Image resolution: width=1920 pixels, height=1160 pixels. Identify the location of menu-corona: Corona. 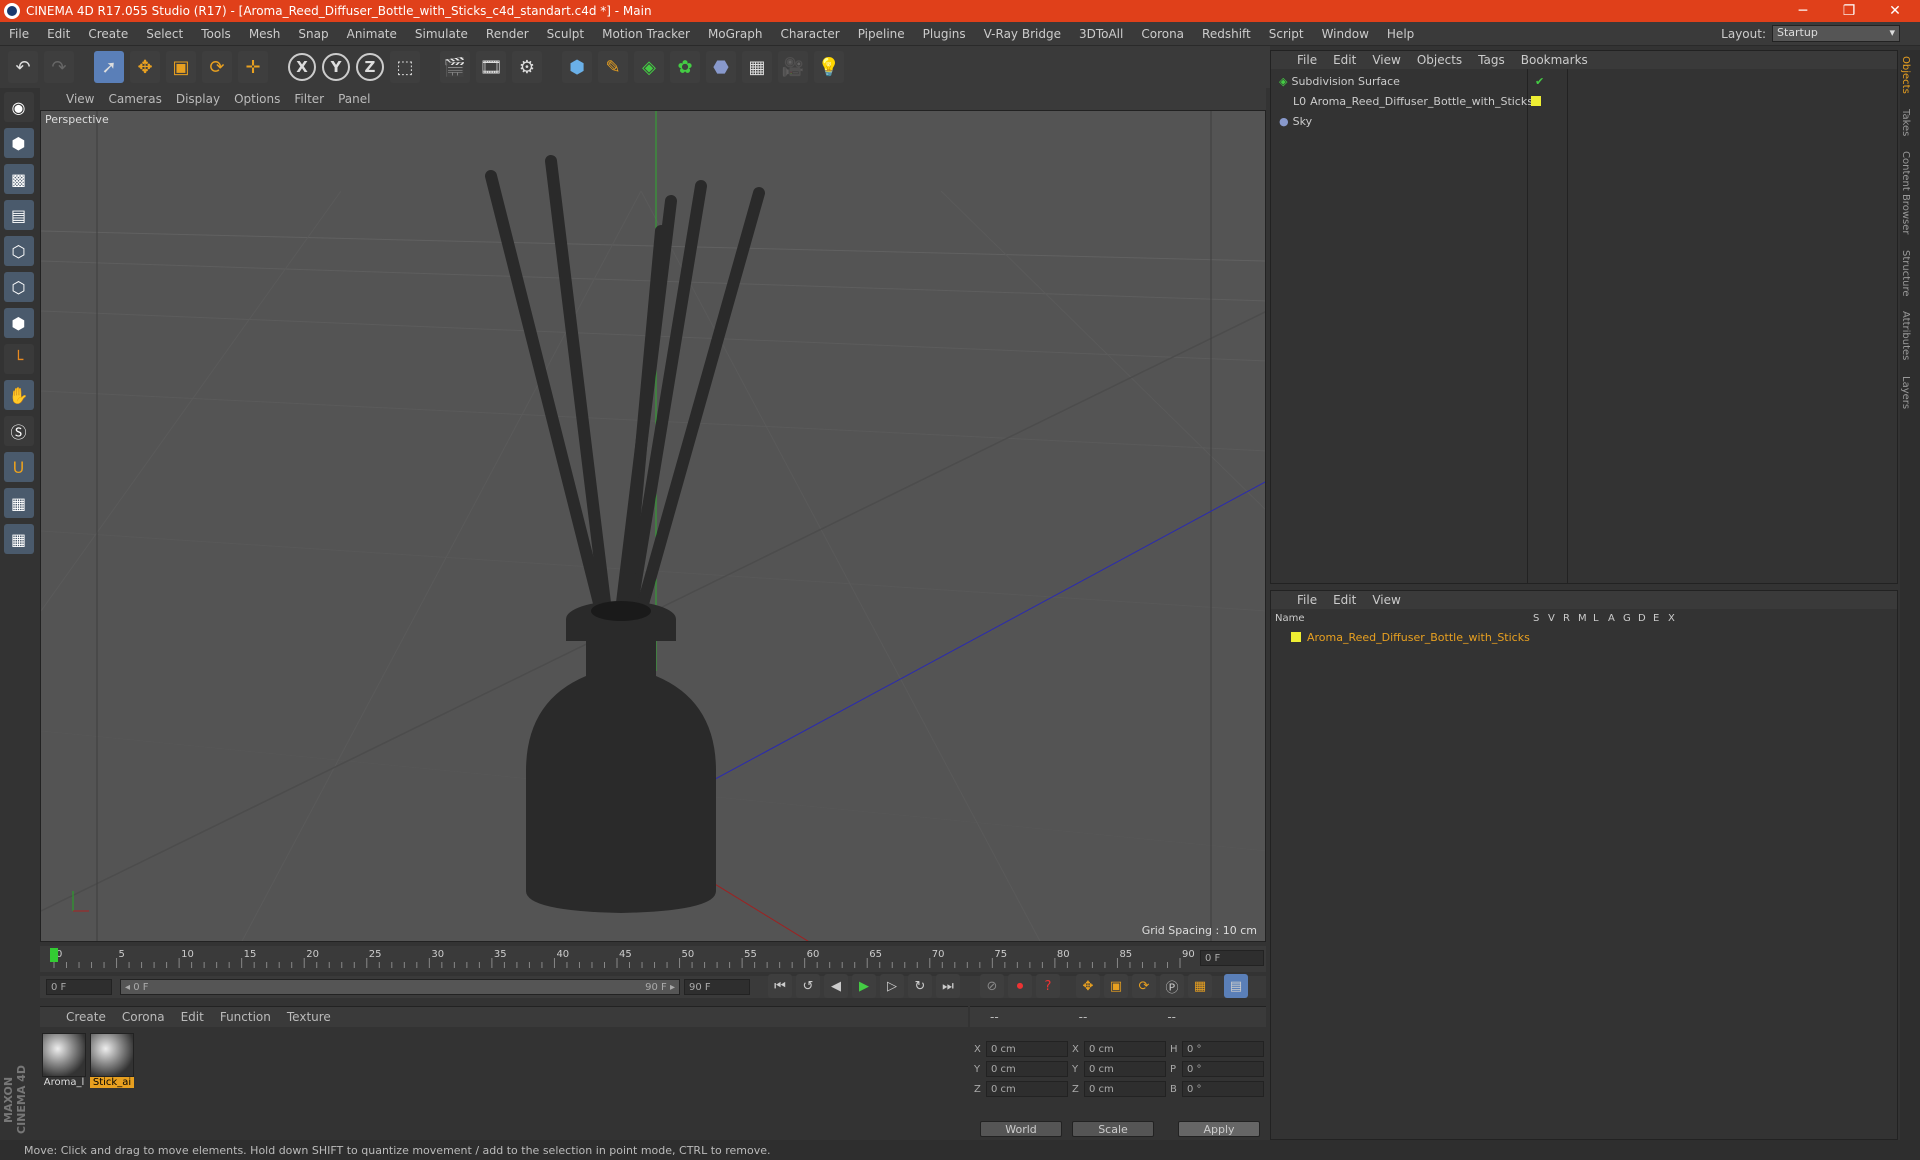
(1162, 34).